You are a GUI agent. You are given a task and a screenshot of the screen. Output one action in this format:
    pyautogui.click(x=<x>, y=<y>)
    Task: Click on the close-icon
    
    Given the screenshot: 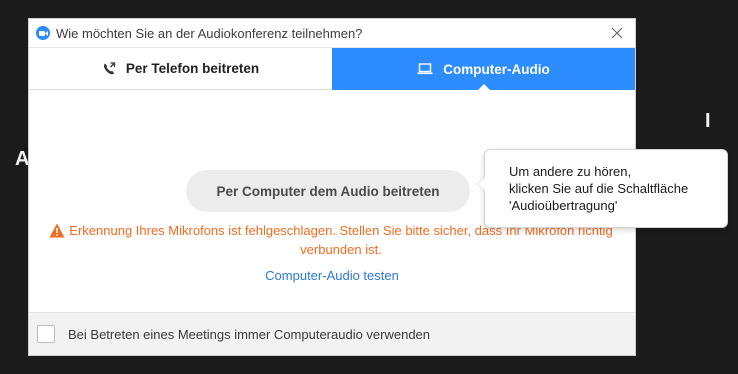 What is the action you would take?
    pyautogui.click(x=617, y=33)
    